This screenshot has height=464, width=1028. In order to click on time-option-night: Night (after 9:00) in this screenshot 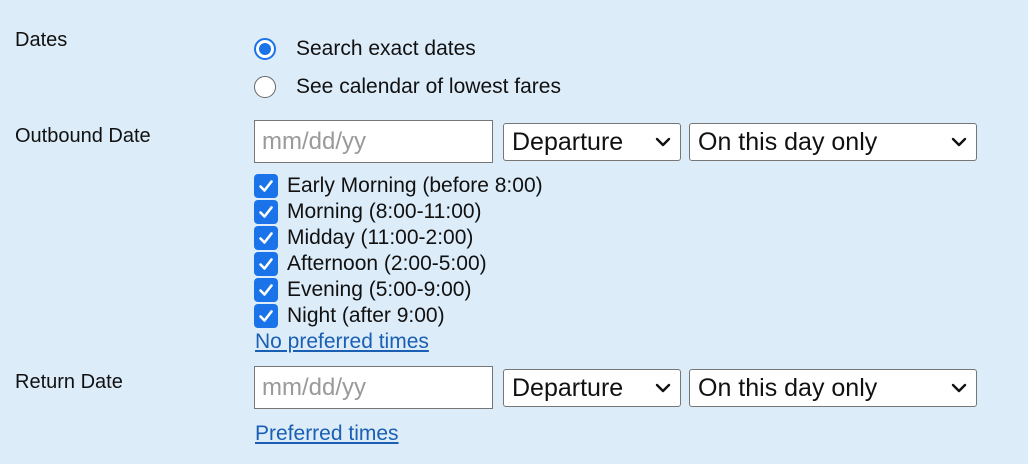, I will do `click(349, 316)`.